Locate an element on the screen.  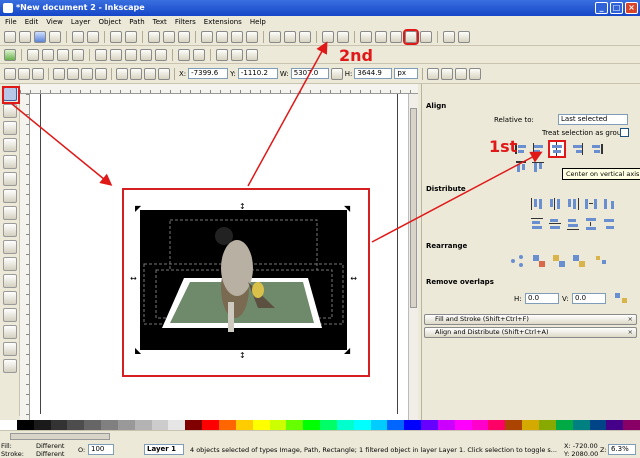
color-palette is located at coordinates (320, 425).